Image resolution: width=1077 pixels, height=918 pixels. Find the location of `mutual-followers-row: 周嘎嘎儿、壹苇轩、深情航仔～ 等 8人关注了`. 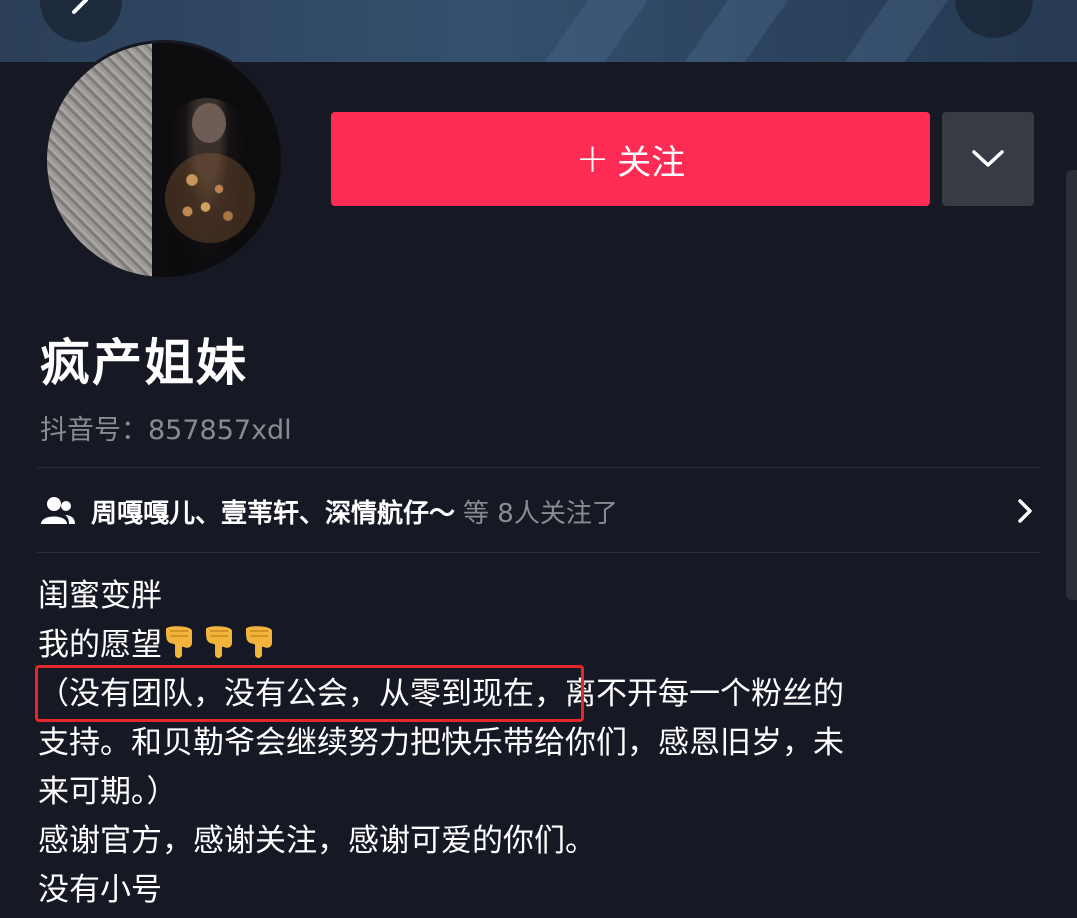

mutual-followers-row: 周嘎嘎儿、壹苇轩、深情航仔～ 等 8人关注了 is located at coordinates (538, 511).